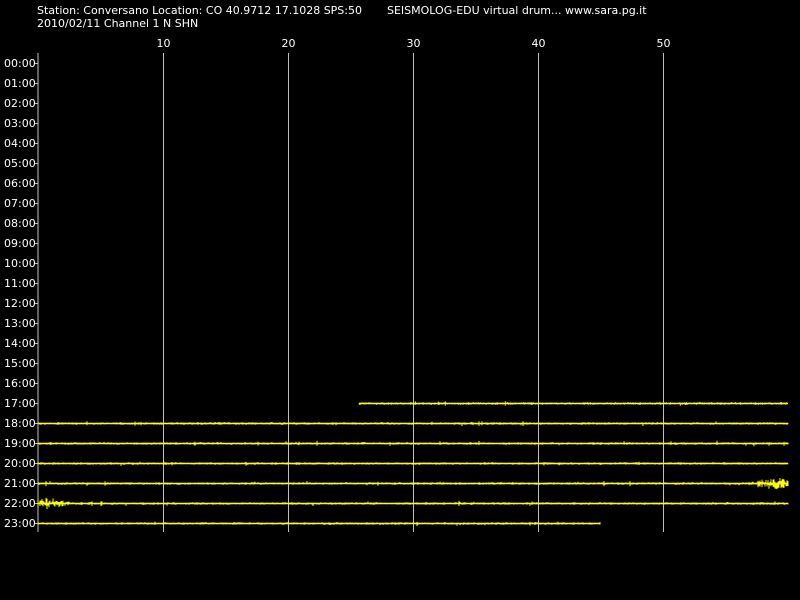 The width and height of the screenshot is (800, 600). Describe the element at coordinates (20, 63) in the screenshot. I see `hour-label: 00:00` at that location.